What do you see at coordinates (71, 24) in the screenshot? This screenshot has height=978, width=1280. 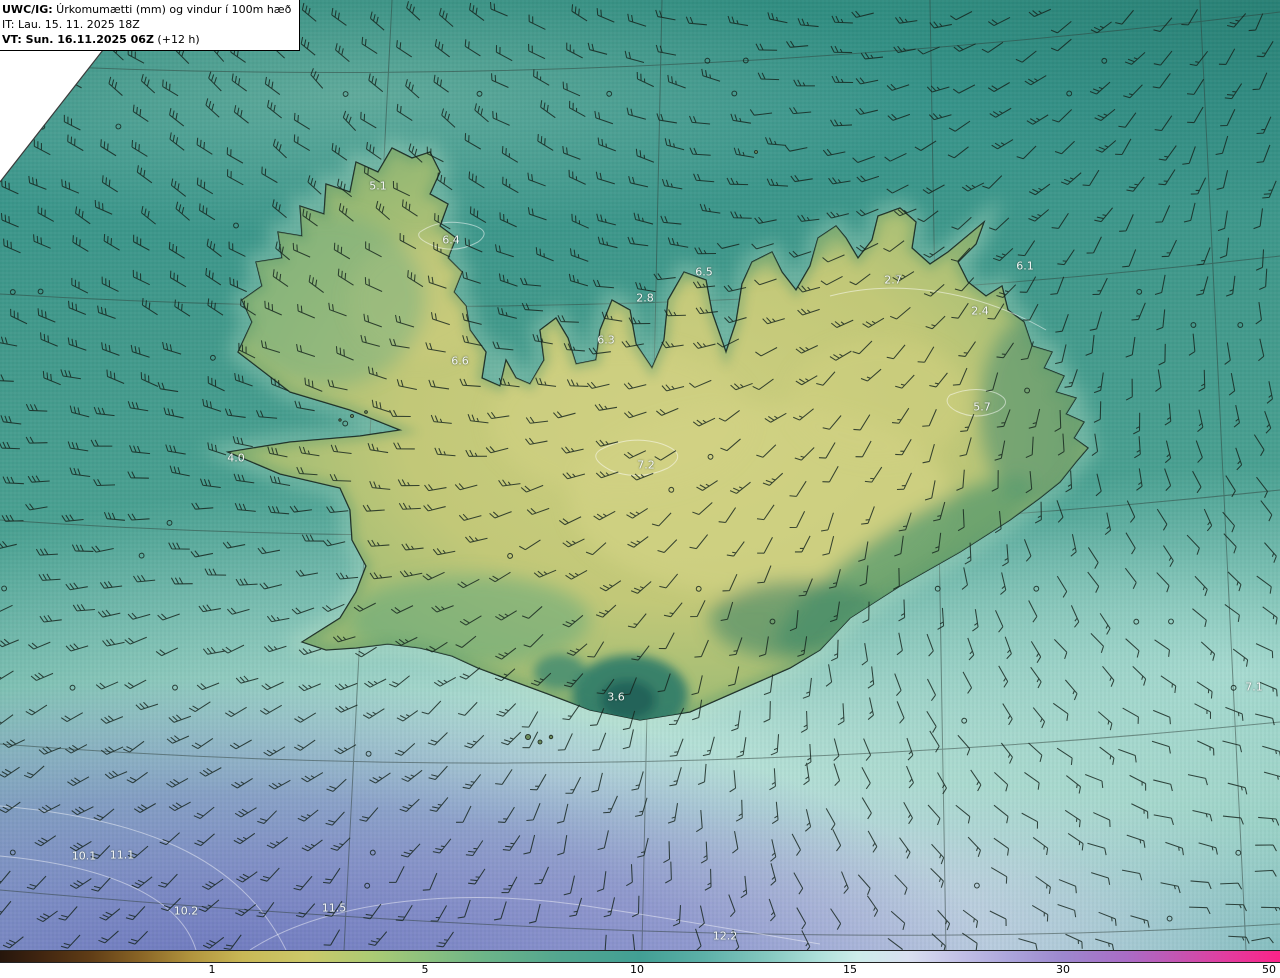 I see `init-time: IT: Lau. 15. 11. 2025 18Z` at bounding box center [71, 24].